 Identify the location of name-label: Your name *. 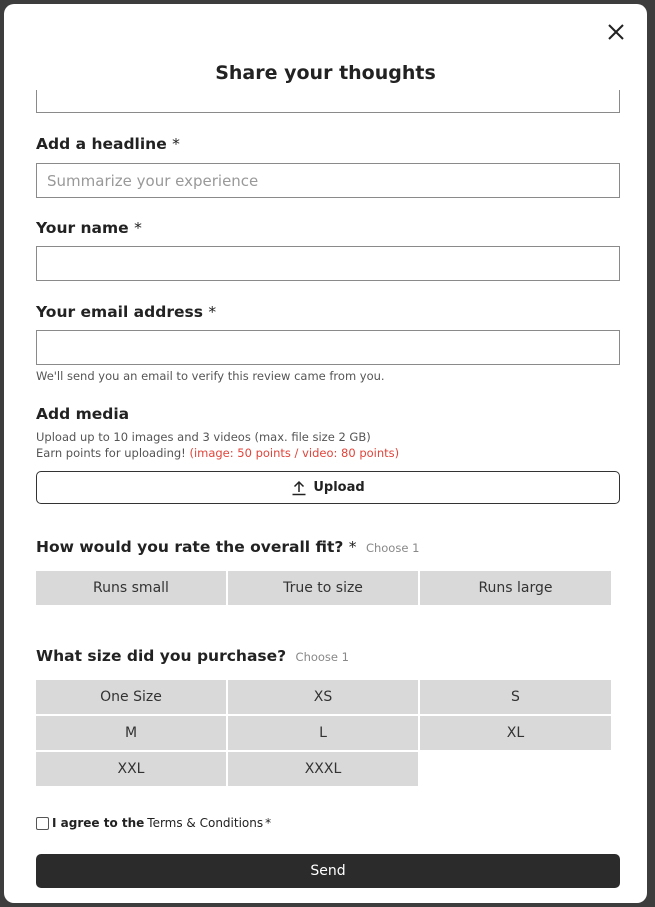
(89, 228).